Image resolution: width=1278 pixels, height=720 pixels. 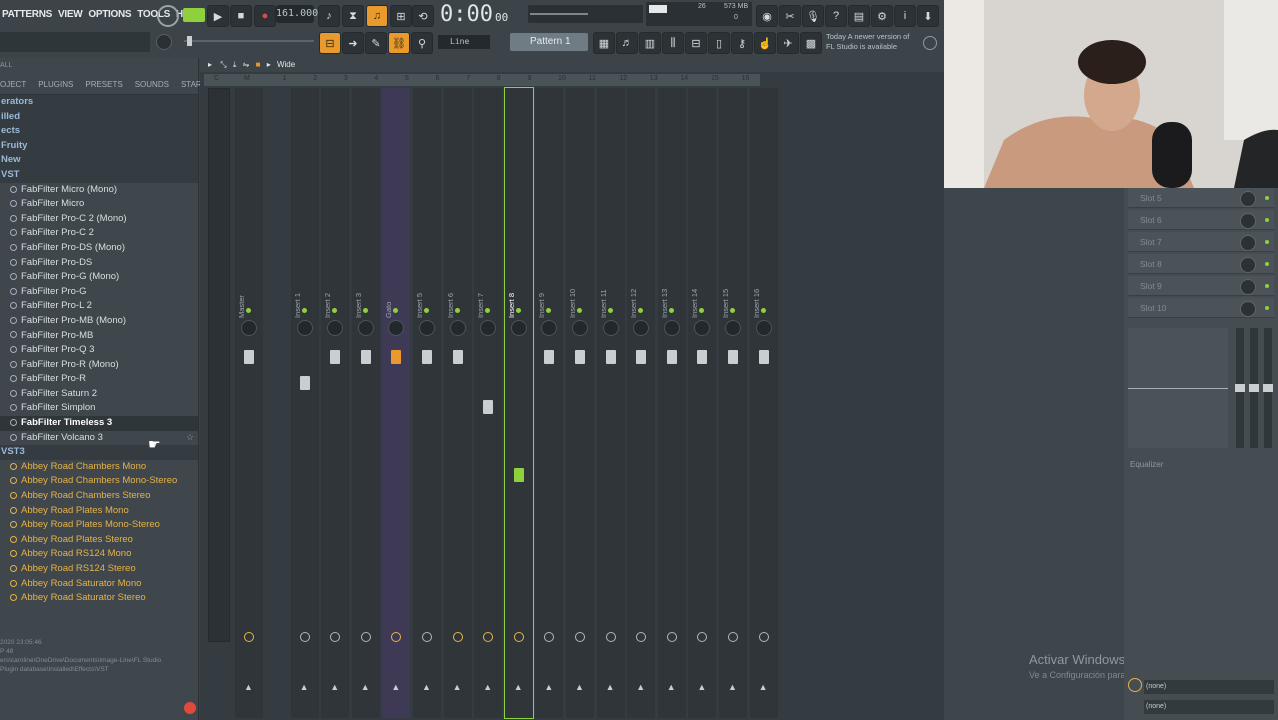 What do you see at coordinates (190, 437) in the screenshot?
I see `star-icon: ☆` at bounding box center [190, 437].